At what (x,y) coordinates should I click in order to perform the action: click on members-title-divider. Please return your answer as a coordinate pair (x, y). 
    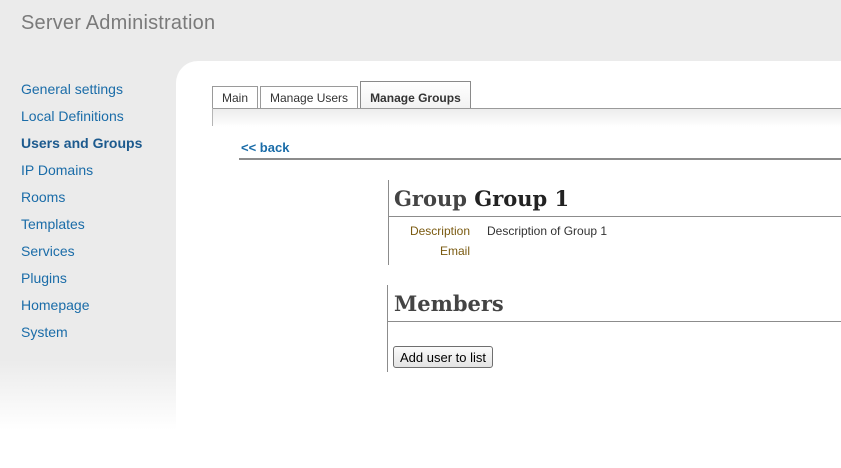
    Looking at the image, I should click on (614, 321).